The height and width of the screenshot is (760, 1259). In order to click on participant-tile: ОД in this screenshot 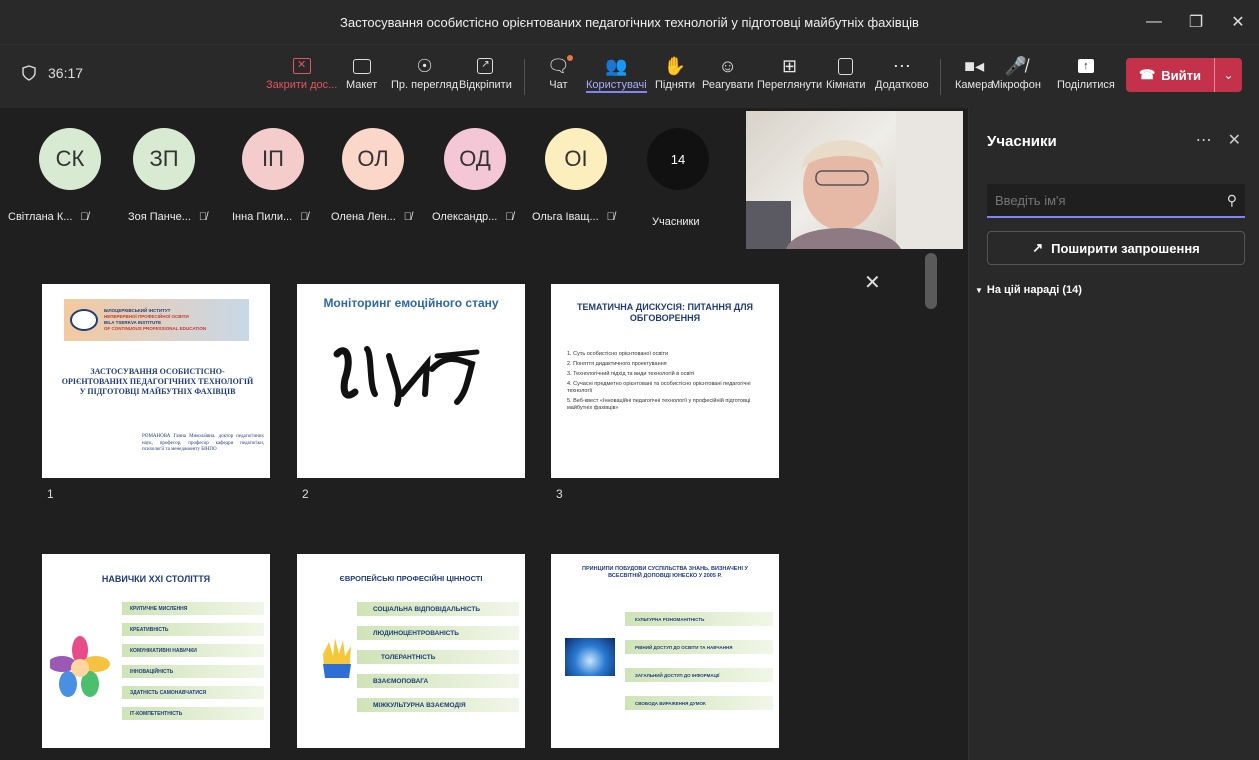, I will do `click(475, 159)`.